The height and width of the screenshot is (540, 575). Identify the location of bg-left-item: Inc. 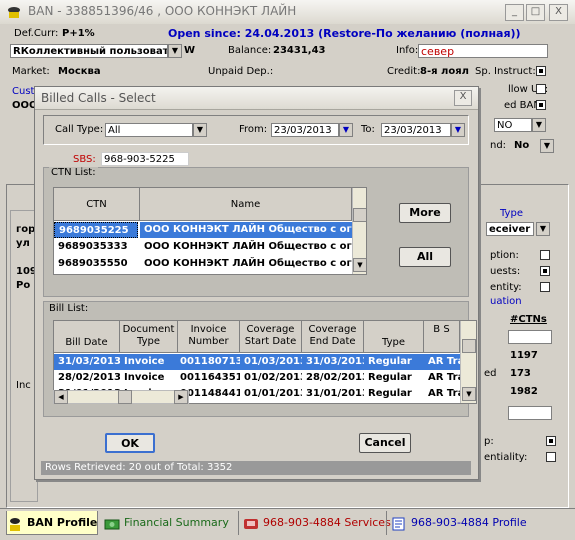
(23, 385).